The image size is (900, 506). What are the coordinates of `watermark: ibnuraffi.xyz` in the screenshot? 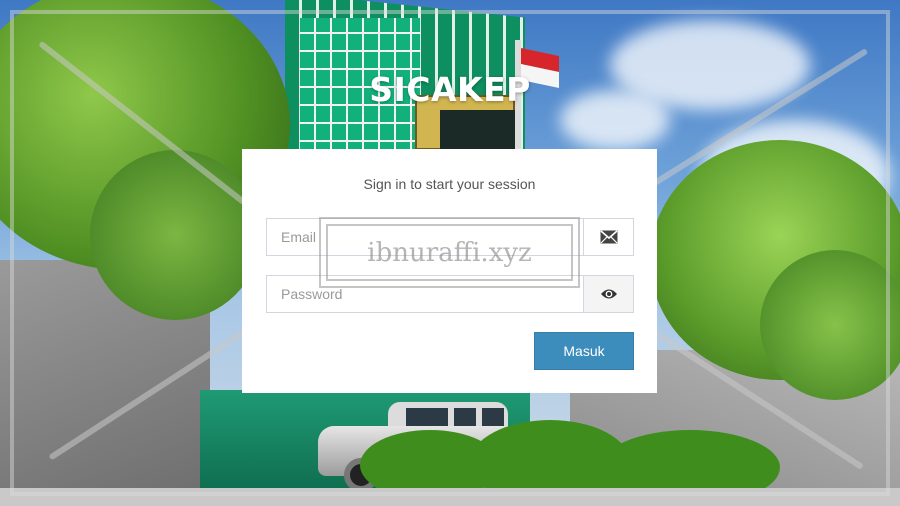 It's located at (449, 252).